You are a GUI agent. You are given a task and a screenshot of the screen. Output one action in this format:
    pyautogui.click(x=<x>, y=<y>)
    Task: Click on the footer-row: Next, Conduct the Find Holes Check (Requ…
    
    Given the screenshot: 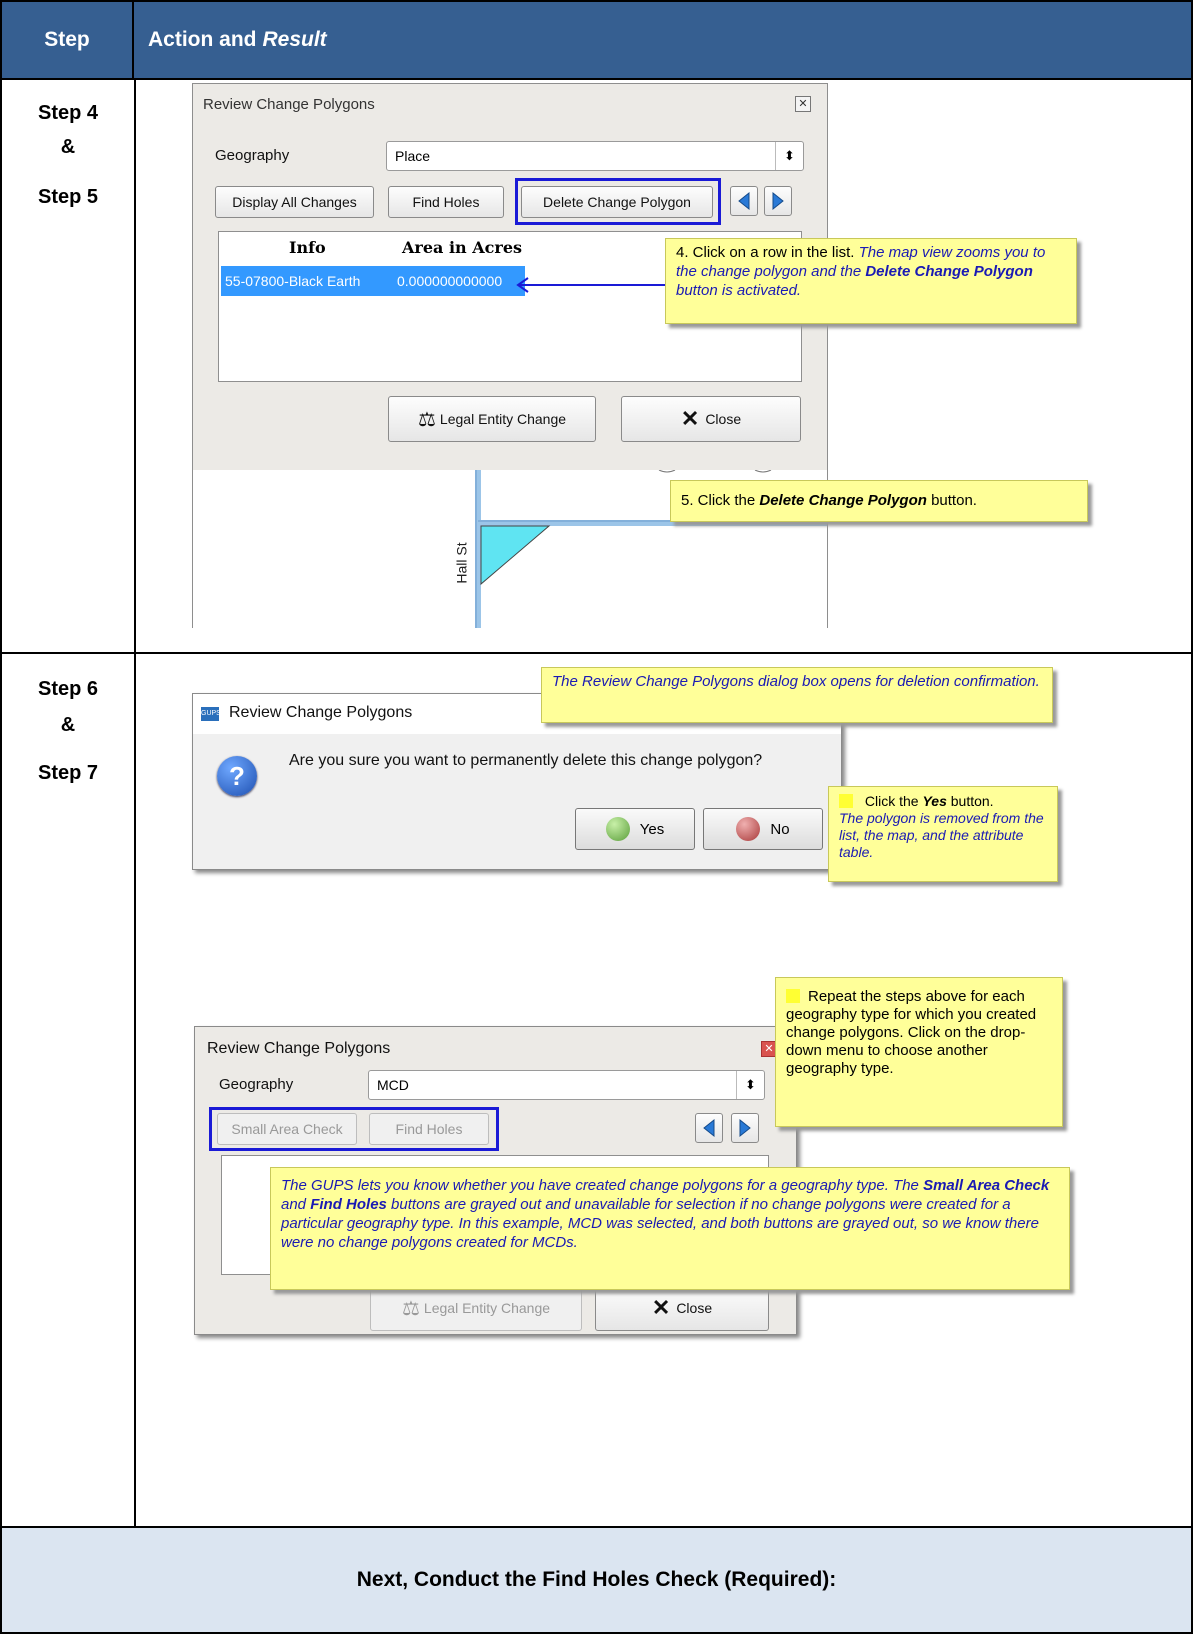 What is the action you would take?
    pyautogui.click(x=596, y=1580)
    